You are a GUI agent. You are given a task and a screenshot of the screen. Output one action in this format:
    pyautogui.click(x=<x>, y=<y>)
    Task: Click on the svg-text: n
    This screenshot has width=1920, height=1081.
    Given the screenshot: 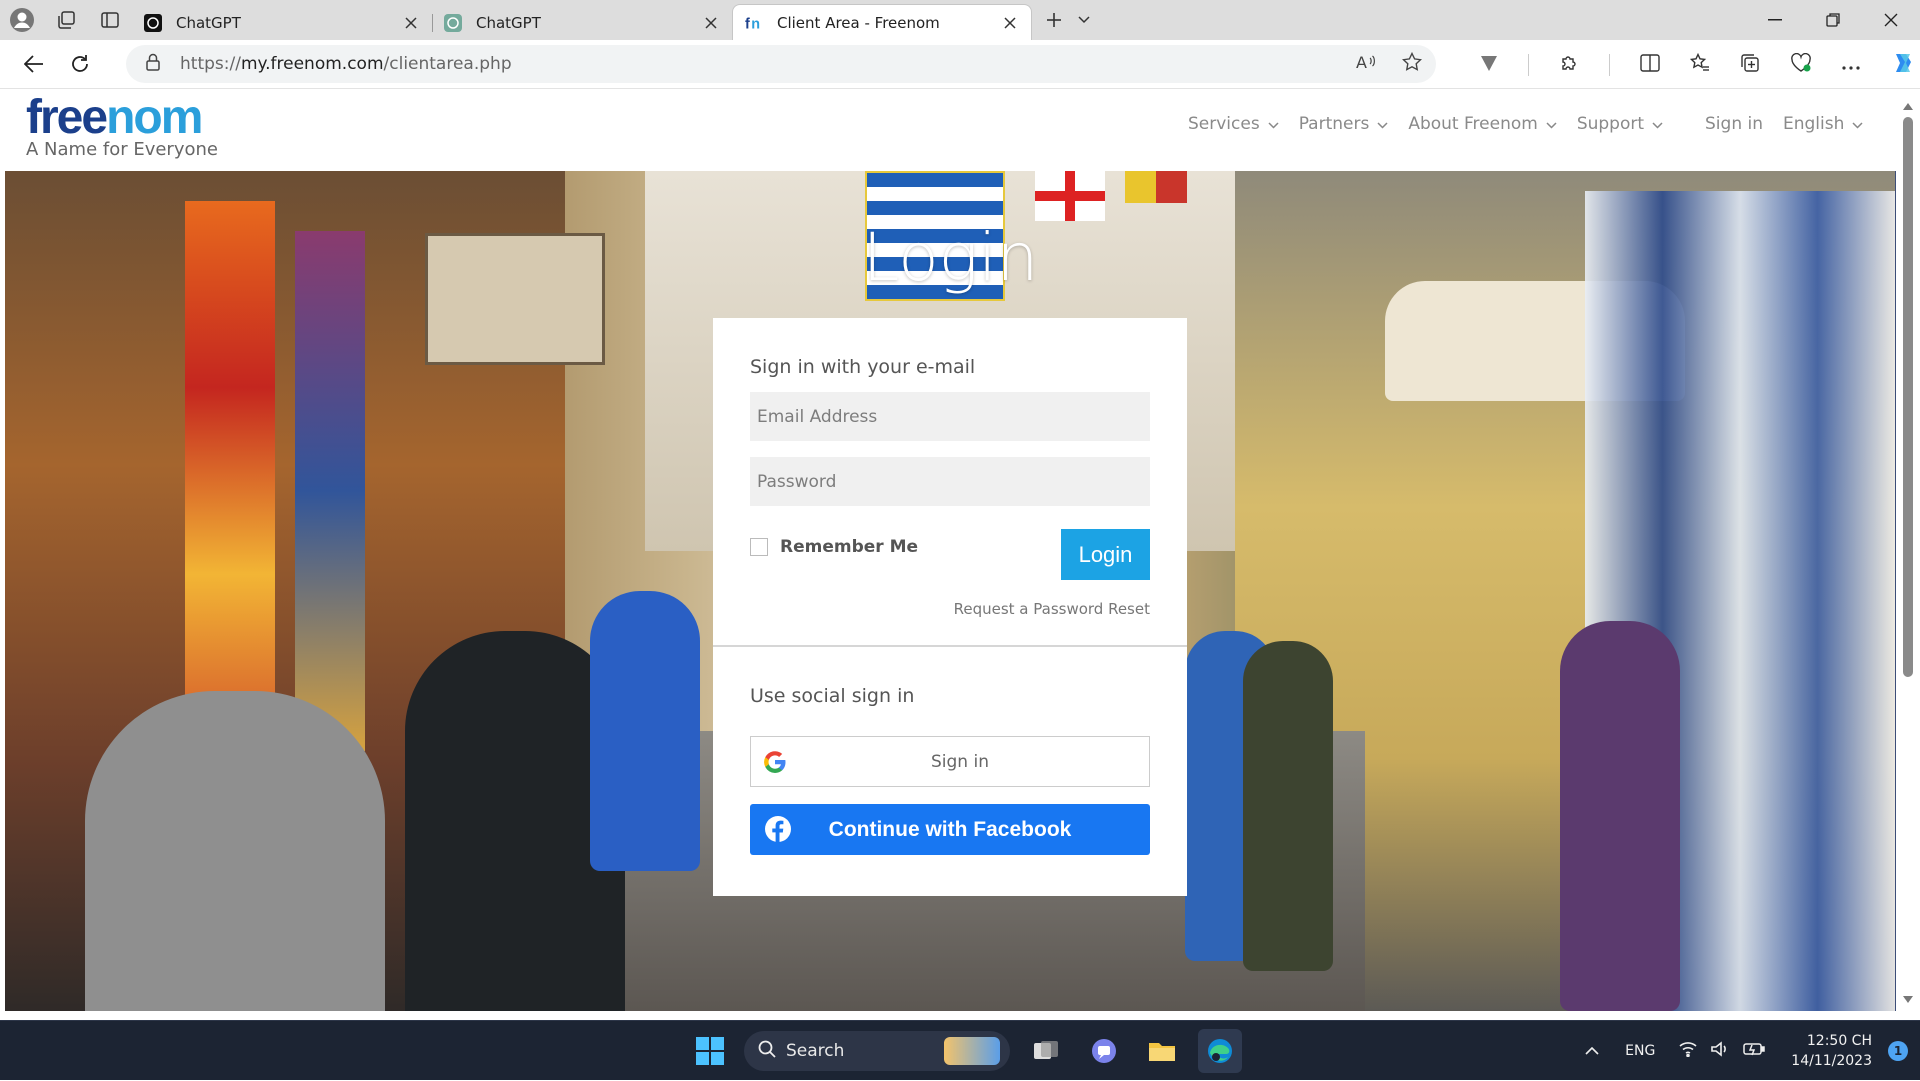 What is the action you would take?
    pyautogui.click(x=755, y=24)
    